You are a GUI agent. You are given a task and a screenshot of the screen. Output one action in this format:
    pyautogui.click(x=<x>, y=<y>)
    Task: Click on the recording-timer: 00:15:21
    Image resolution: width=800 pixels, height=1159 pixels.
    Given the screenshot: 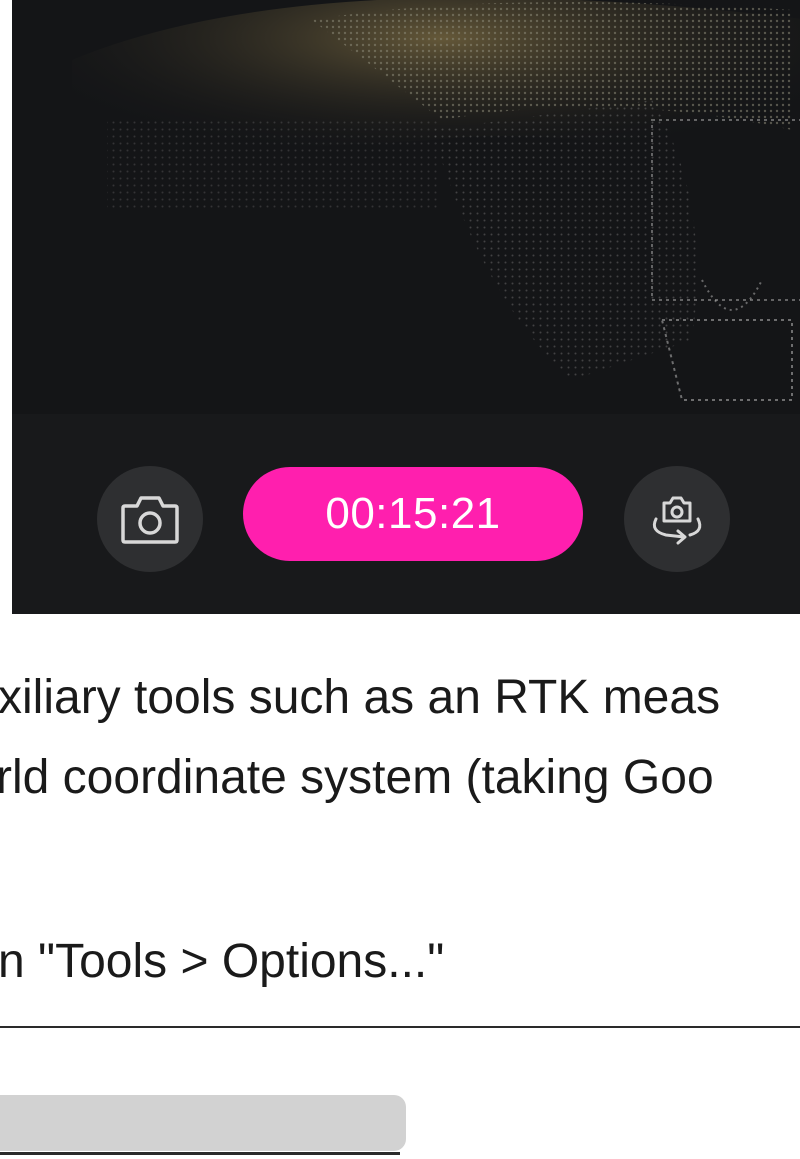 What is the action you would take?
    pyautogui.click(x=413, y=514)
    